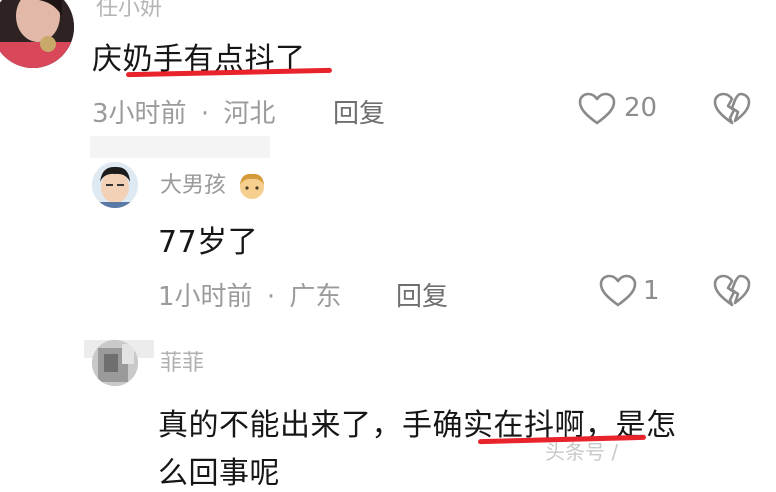  I want to click on comment-text: 77岁了, so click(208, 242).